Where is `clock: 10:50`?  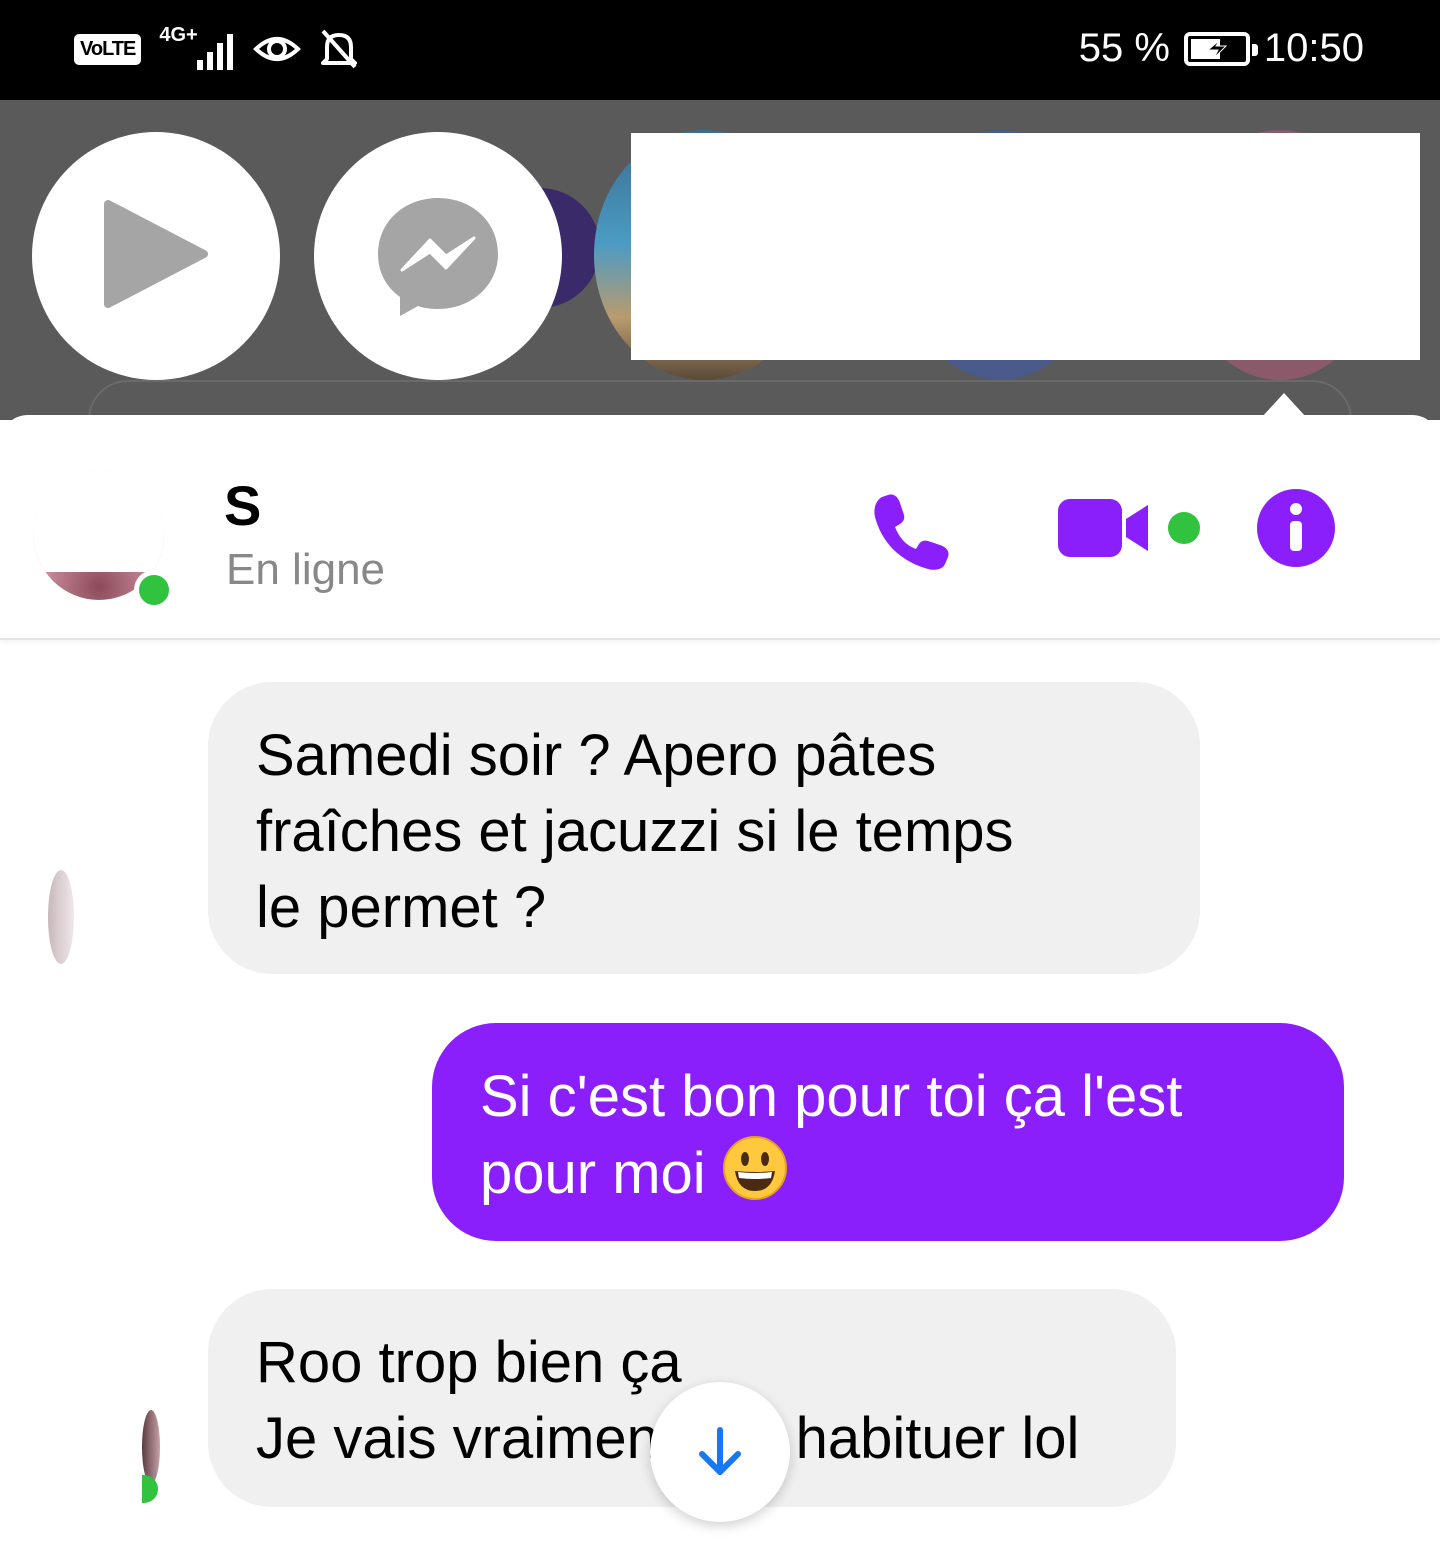 clock: 10:50 is located at coordinates (1313, 48).